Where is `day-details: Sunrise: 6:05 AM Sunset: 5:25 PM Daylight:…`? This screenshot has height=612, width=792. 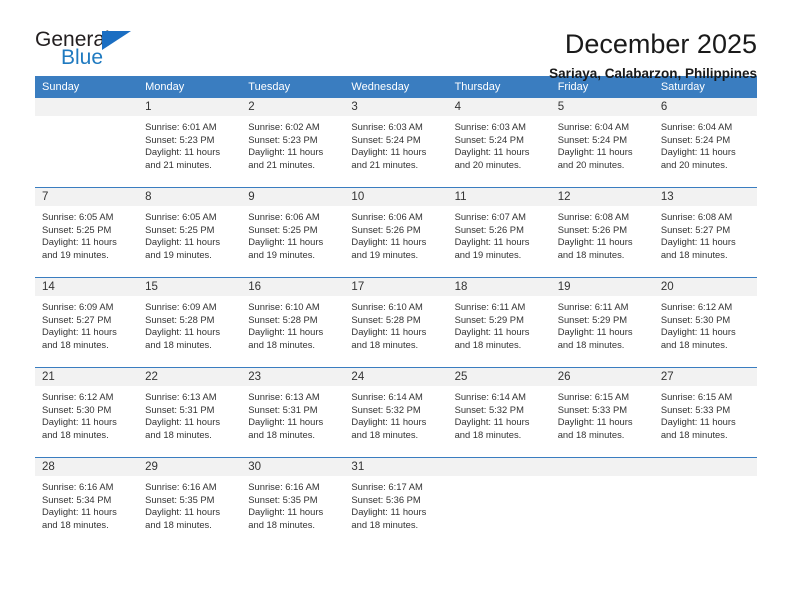
day-details: Sunrise: 6:05 AM Sunset: 5:25 PM Daylight:… is located at coordinates (189, 233).